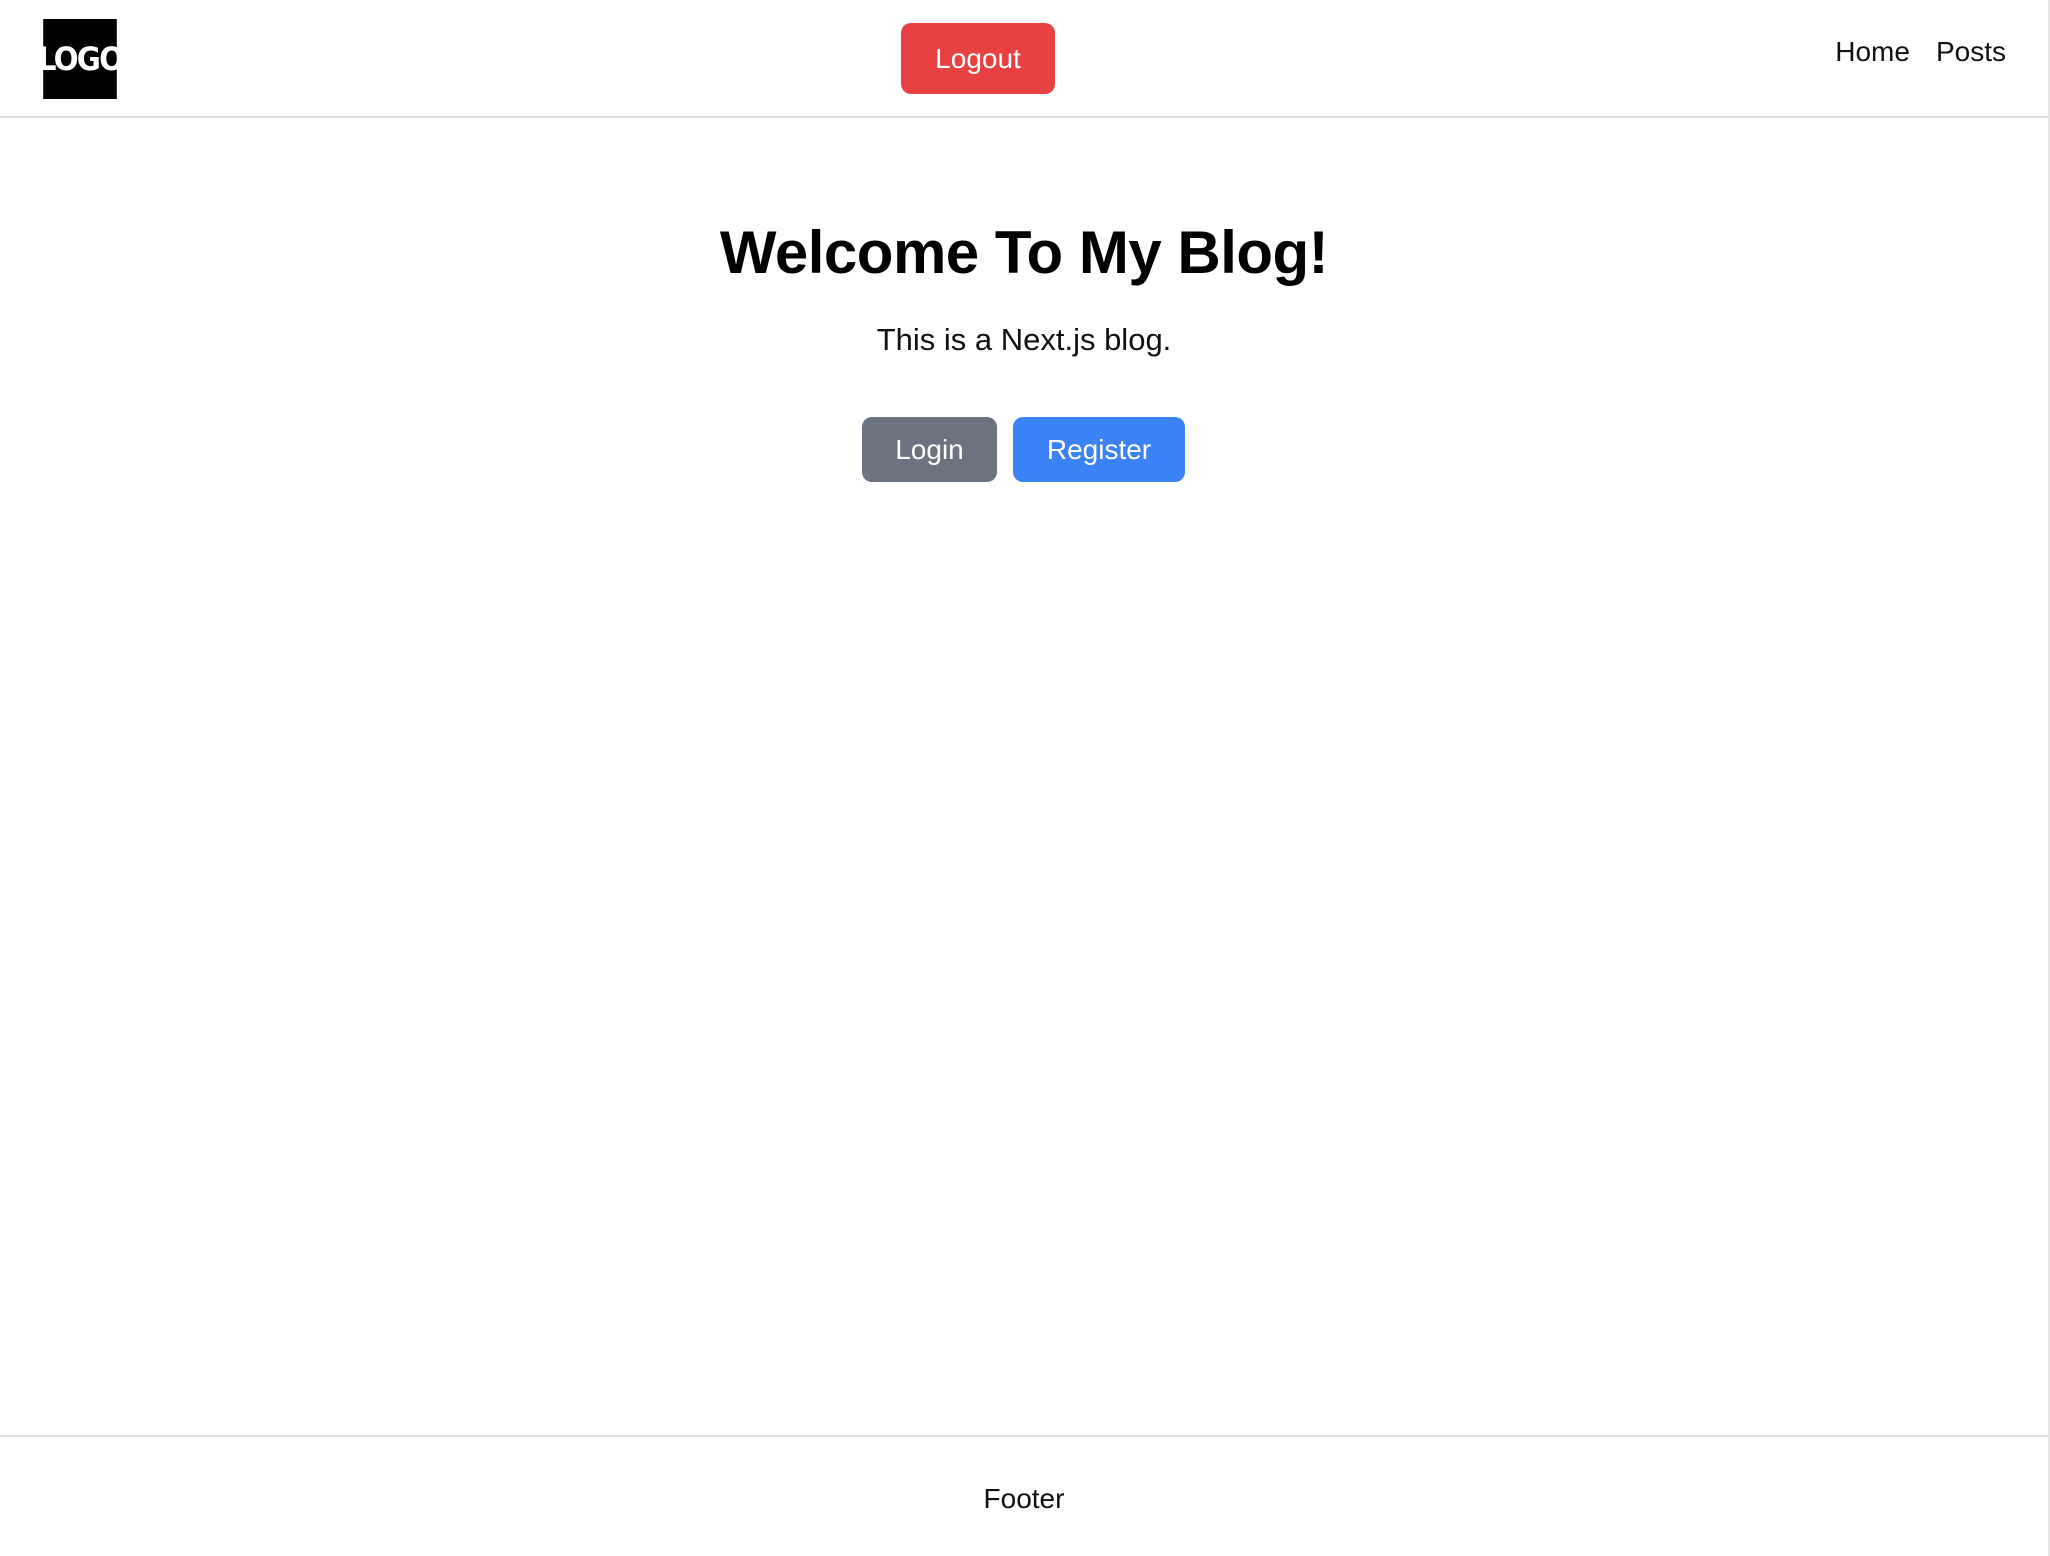 The width and height of the screenshot is (2050, 1556). Describe the element at coordinates (978, 58) in the screenshot. I see `logout-button: Logout` at that location.